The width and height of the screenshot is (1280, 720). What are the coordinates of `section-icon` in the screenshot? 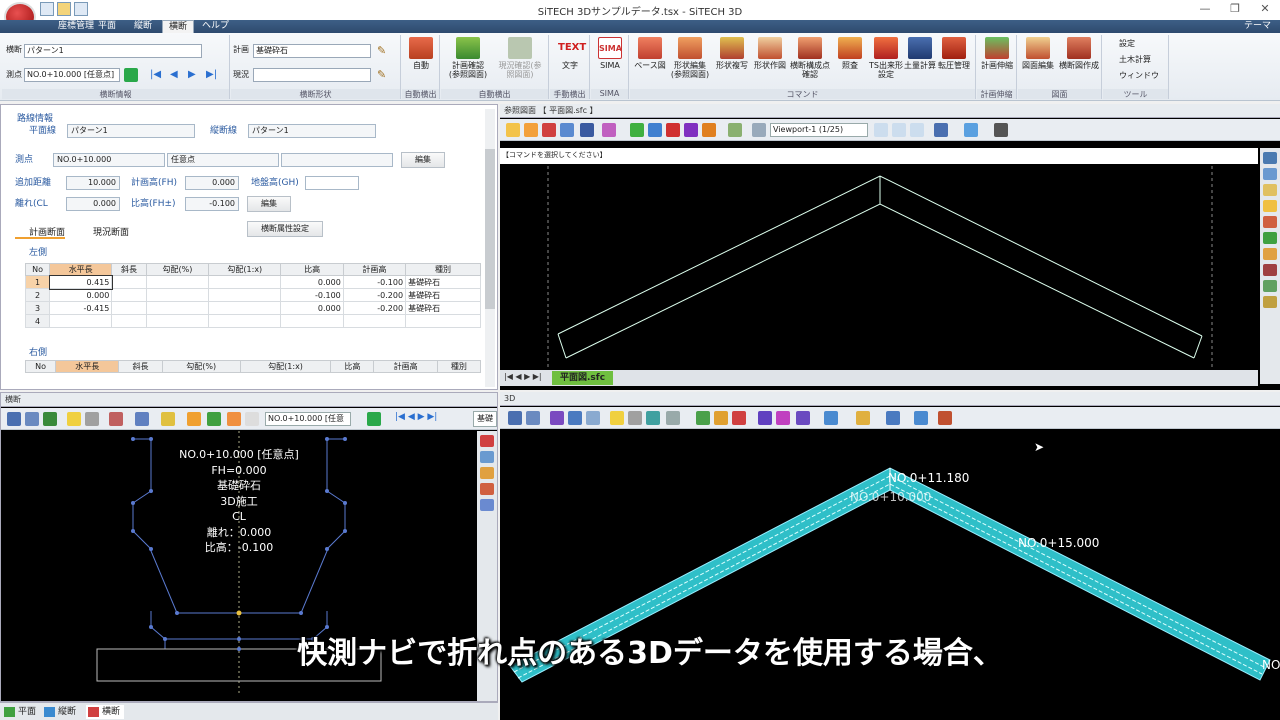 It's located at (194, 419).